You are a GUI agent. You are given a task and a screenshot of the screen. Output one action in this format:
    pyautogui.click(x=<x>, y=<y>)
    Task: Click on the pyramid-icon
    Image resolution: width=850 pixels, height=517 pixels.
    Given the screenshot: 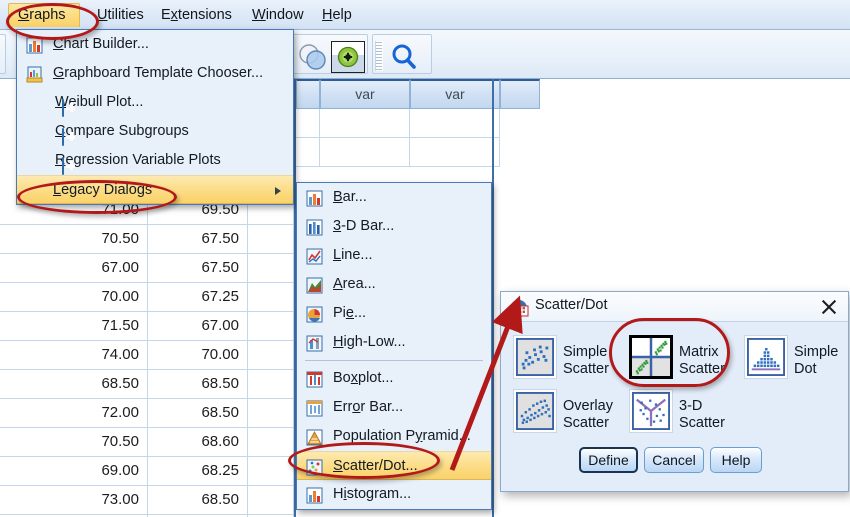 What is the action you would take?
    pyautogui.click(x=314, y=437)
    